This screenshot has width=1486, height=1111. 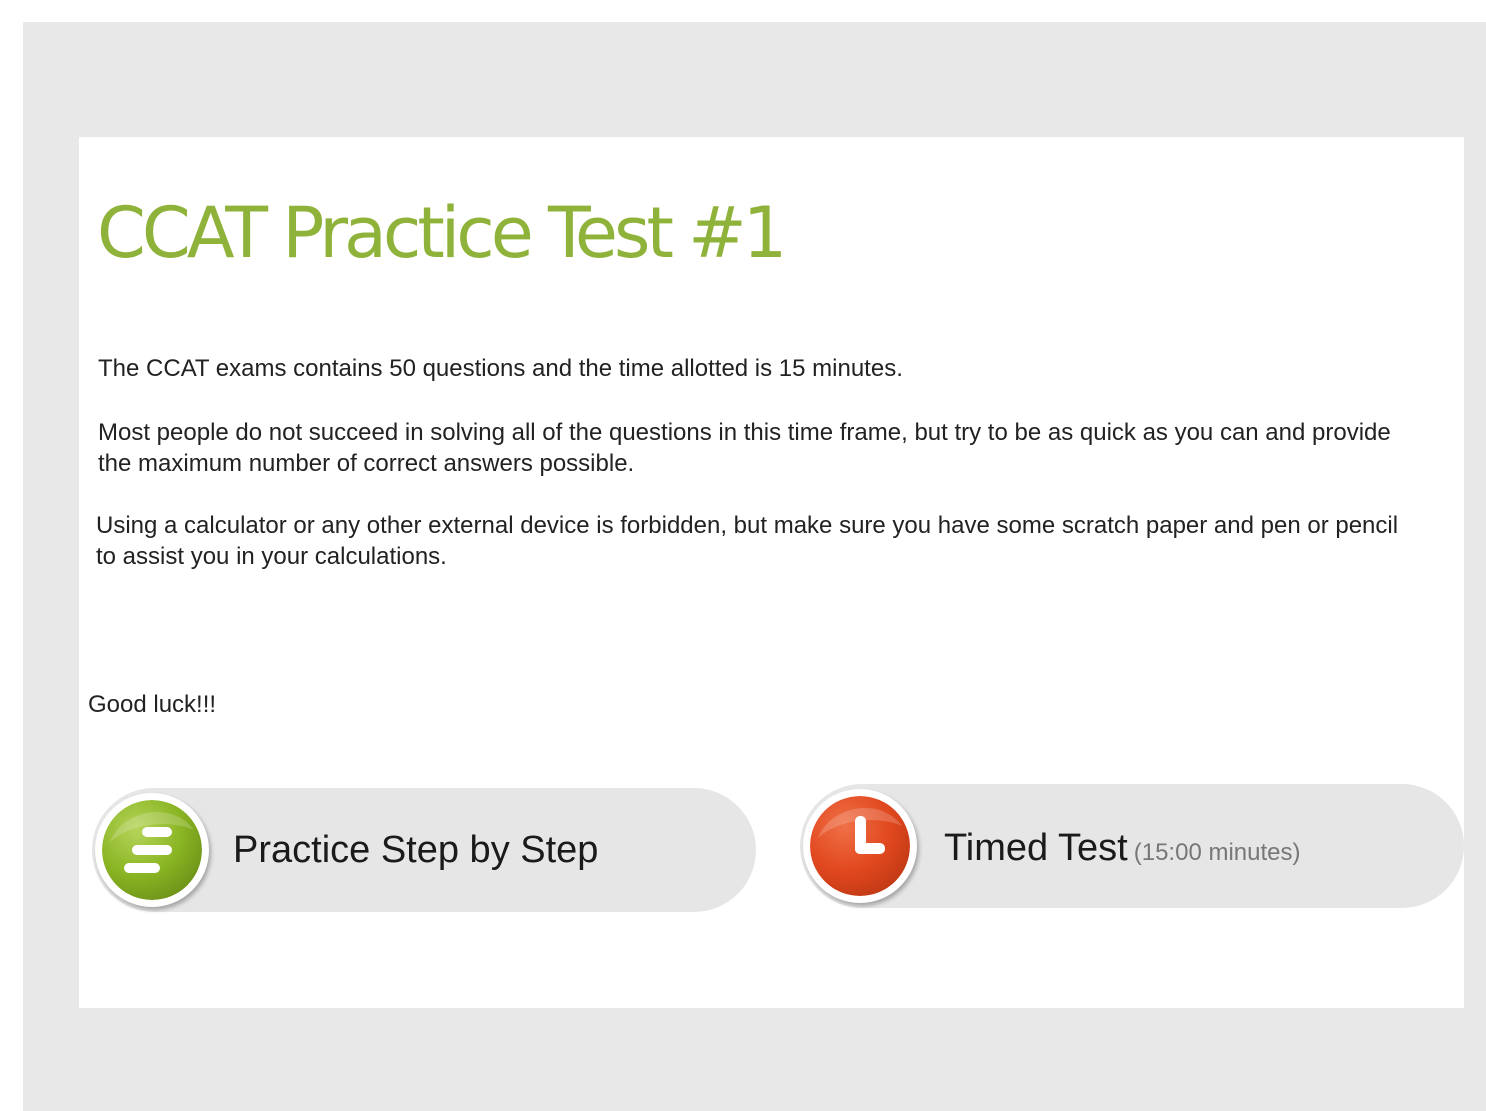 I want to click on timed-button-title: Timed Test, so click(x=1036, y=848).